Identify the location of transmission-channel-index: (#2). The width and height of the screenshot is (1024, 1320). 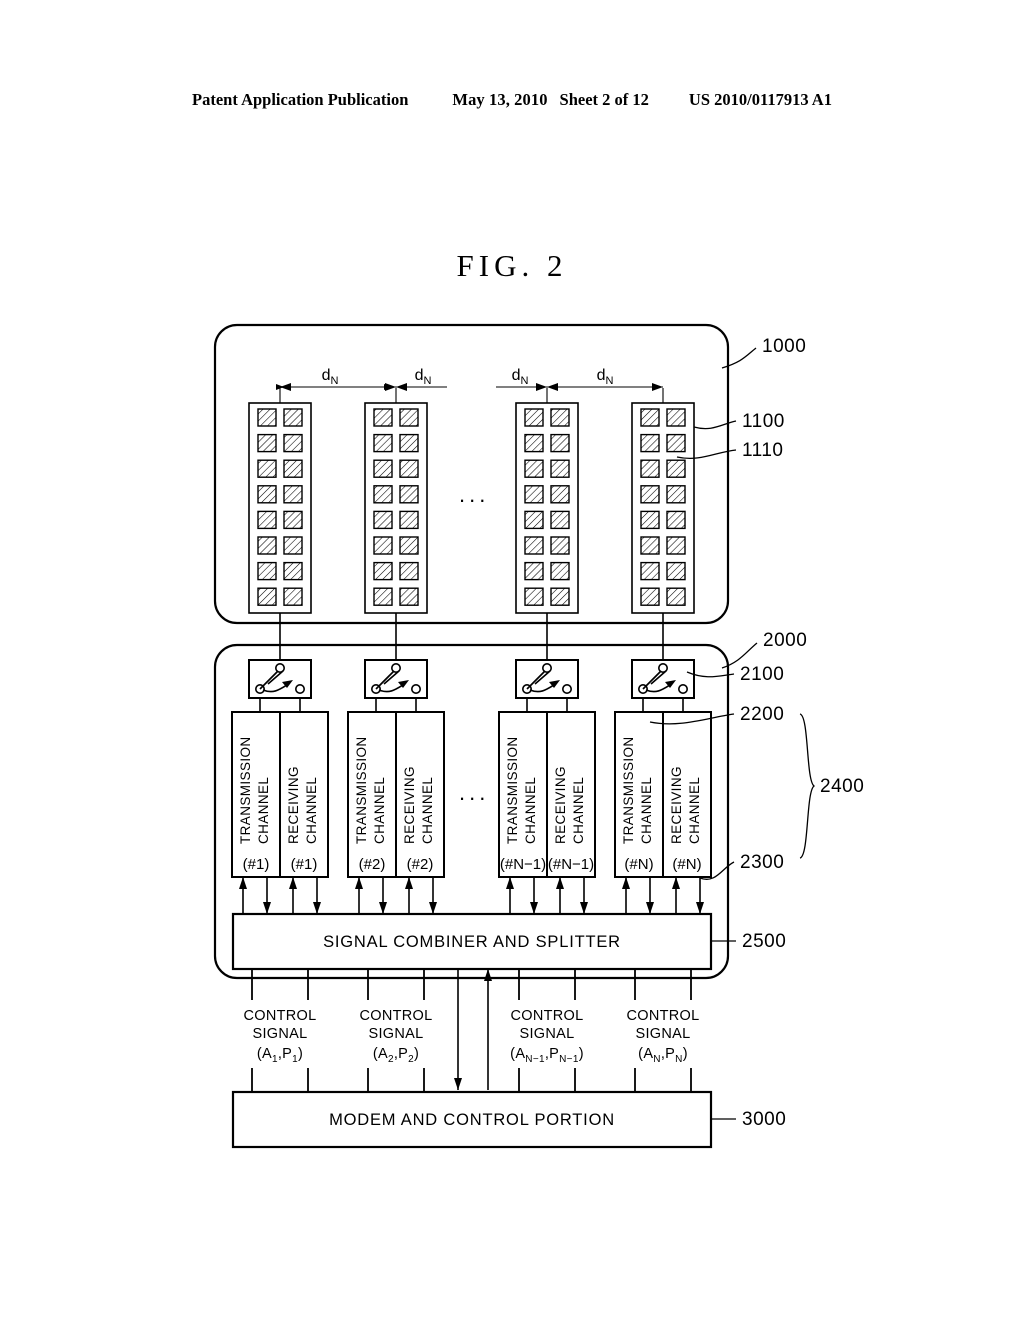
(372, 864).